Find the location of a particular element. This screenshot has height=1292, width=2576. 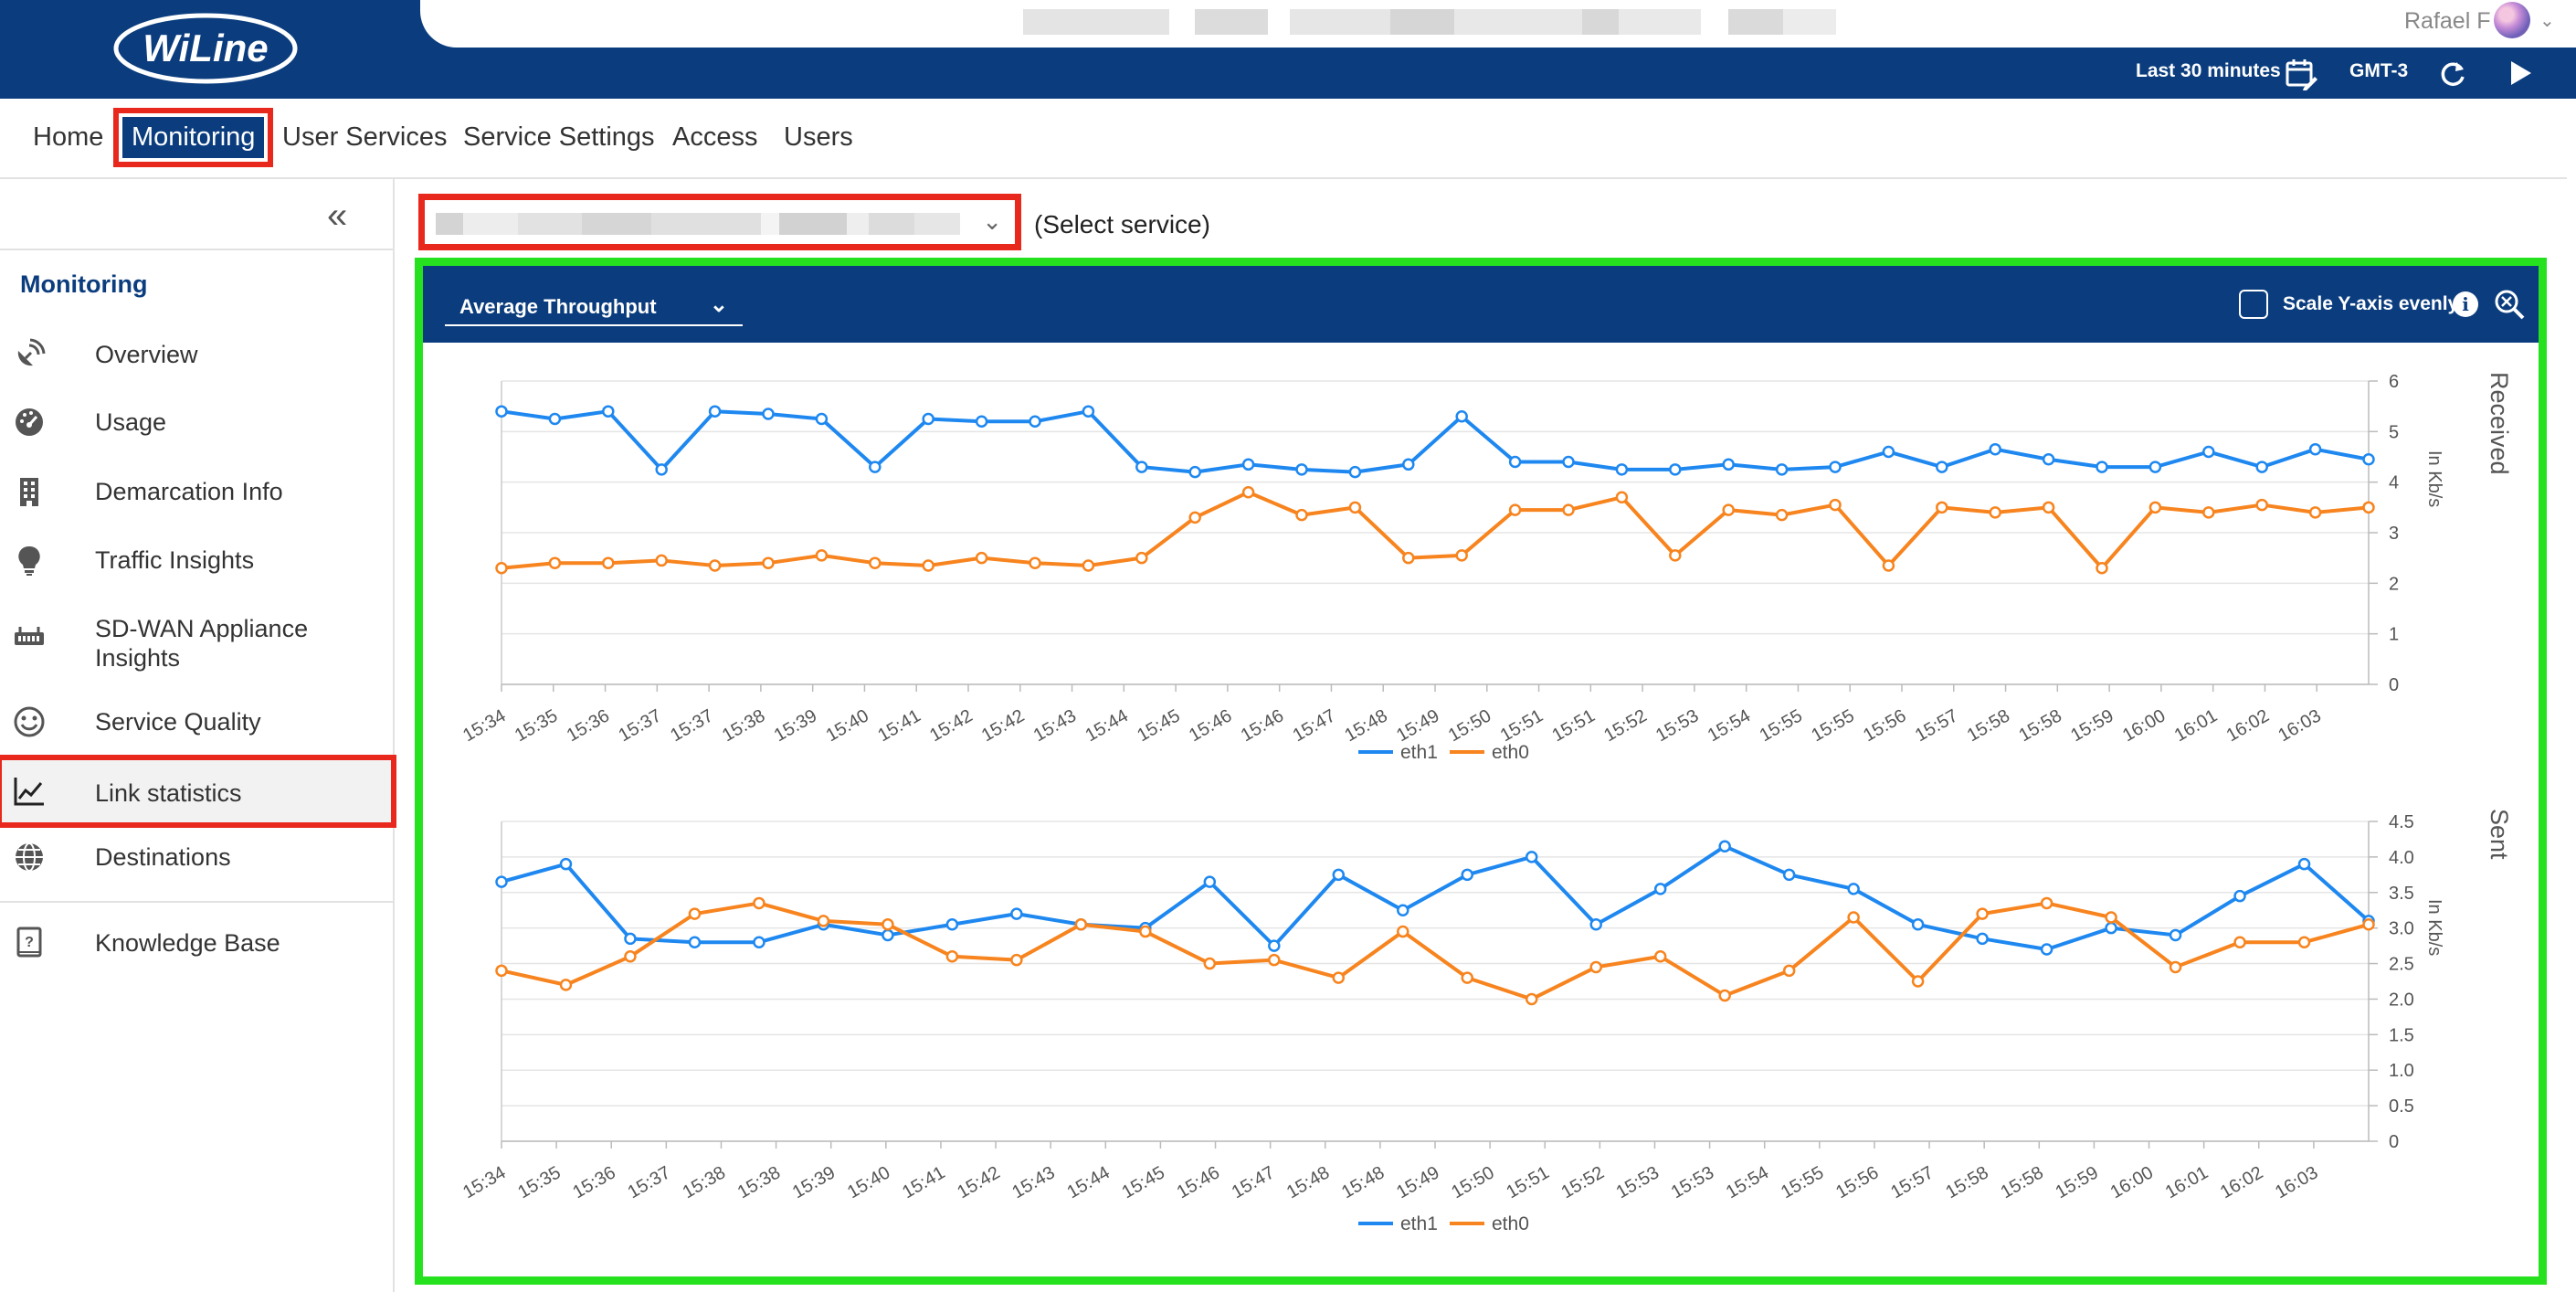

x-tick-label: 15:58 is located at coordinates (2039, 725).